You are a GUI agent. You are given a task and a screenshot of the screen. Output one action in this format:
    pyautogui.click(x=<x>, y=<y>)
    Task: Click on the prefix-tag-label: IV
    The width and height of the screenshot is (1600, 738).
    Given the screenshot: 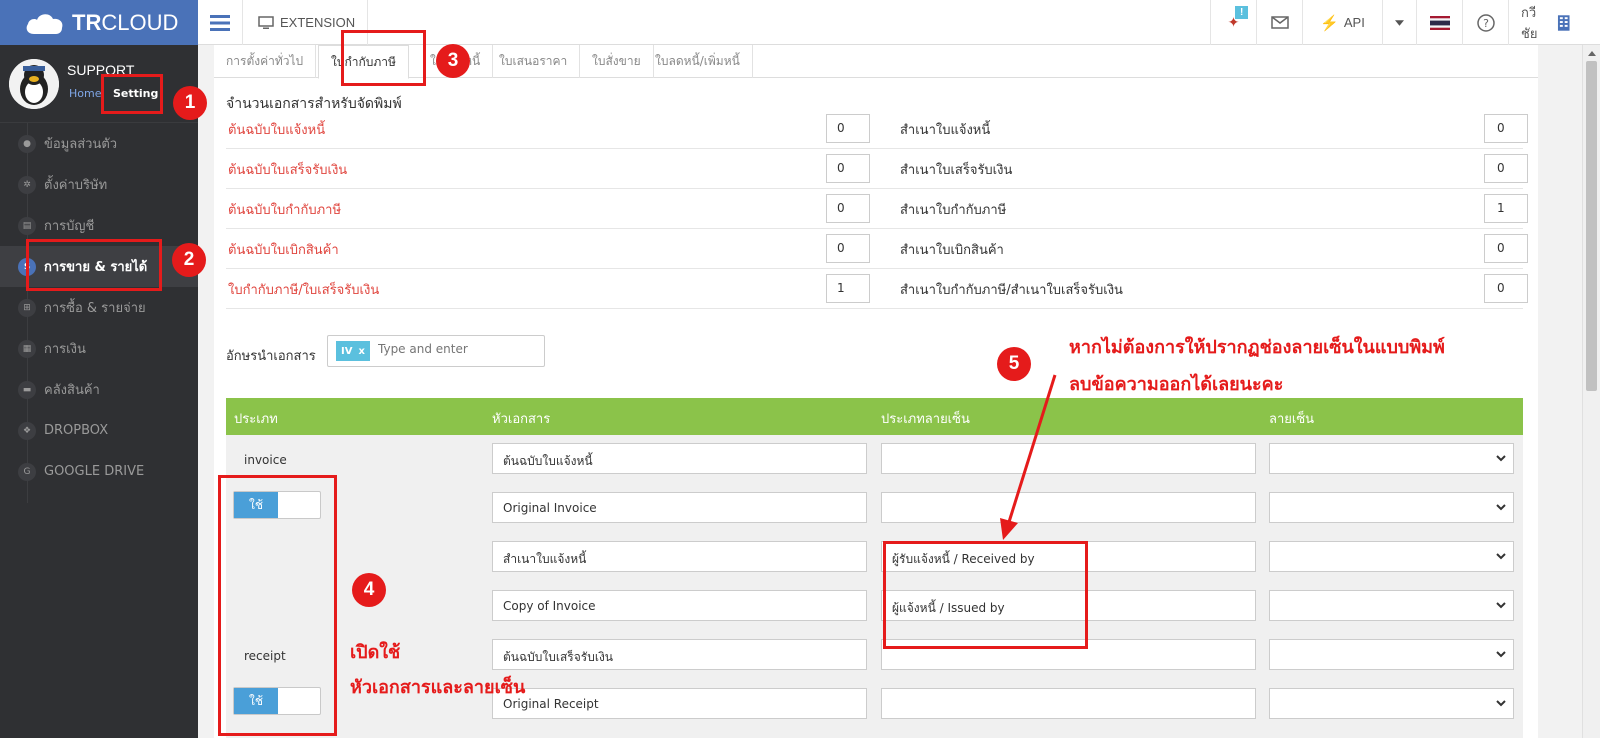 What is the action you would take?
    pyautogui.click(x=347, y=351)
    